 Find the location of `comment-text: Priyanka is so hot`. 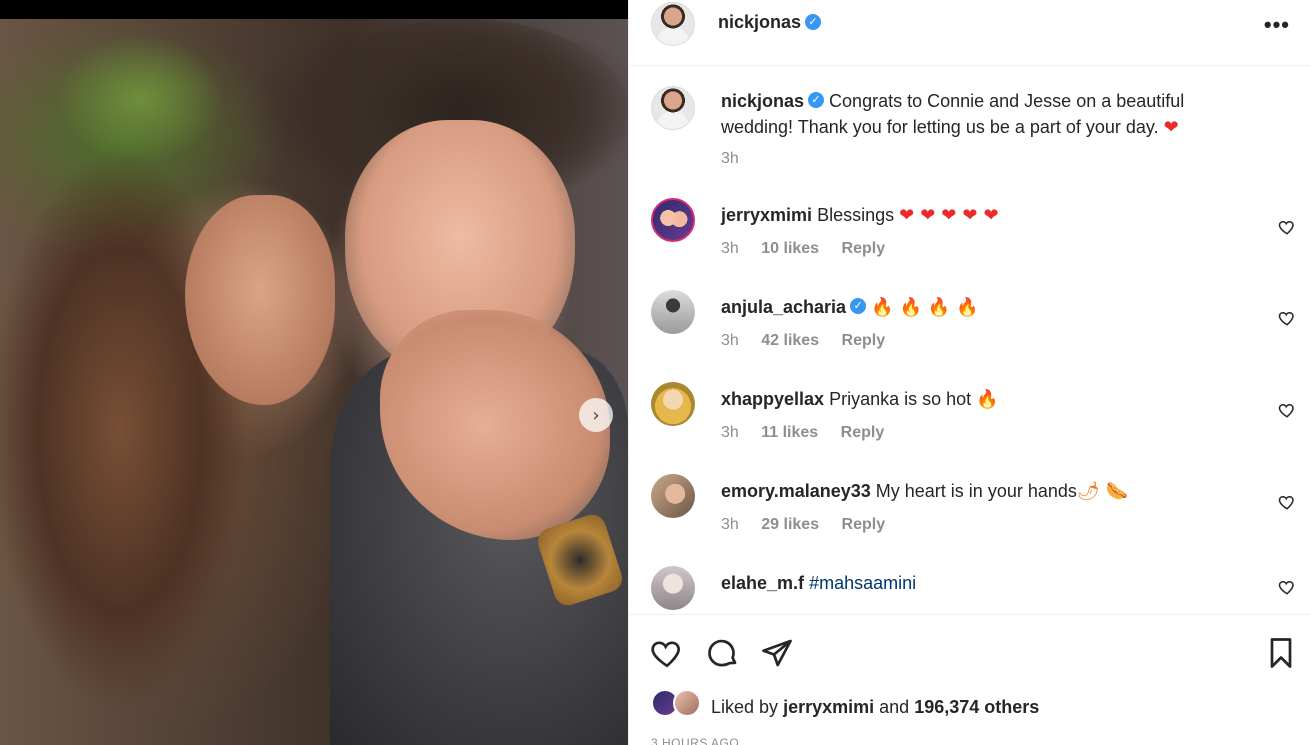

comment-text: Priyanka is so hot is located at coordinates (900, 399).